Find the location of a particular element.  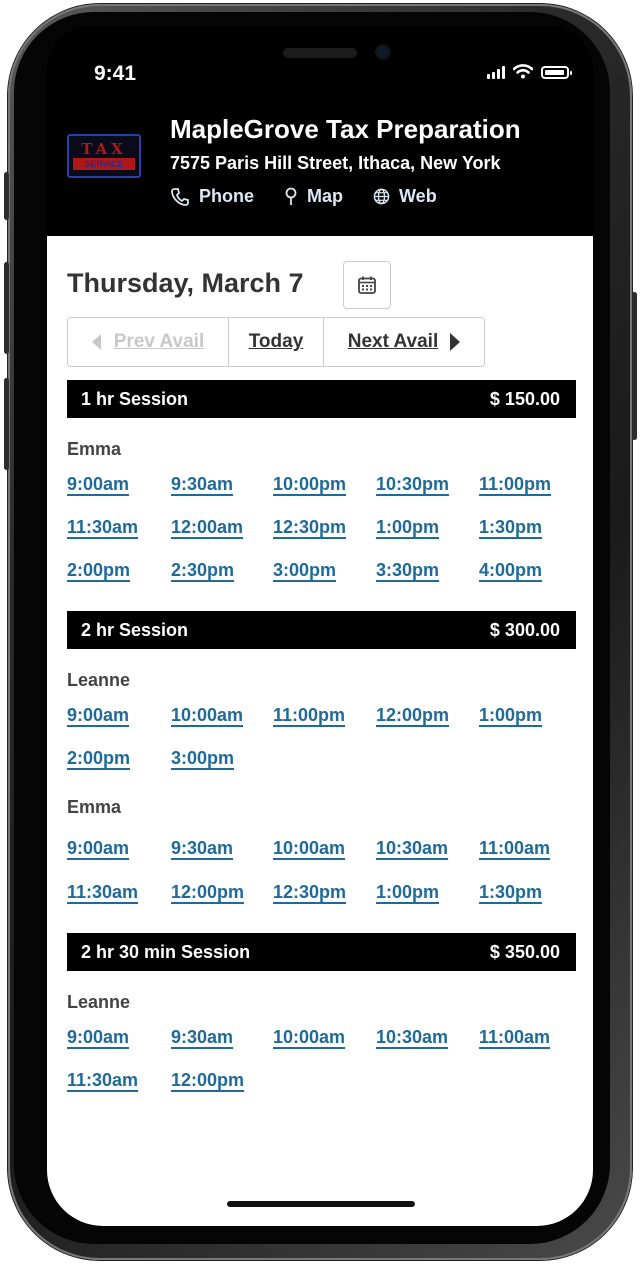

today-button: Today is located at coordinates (276, 342).